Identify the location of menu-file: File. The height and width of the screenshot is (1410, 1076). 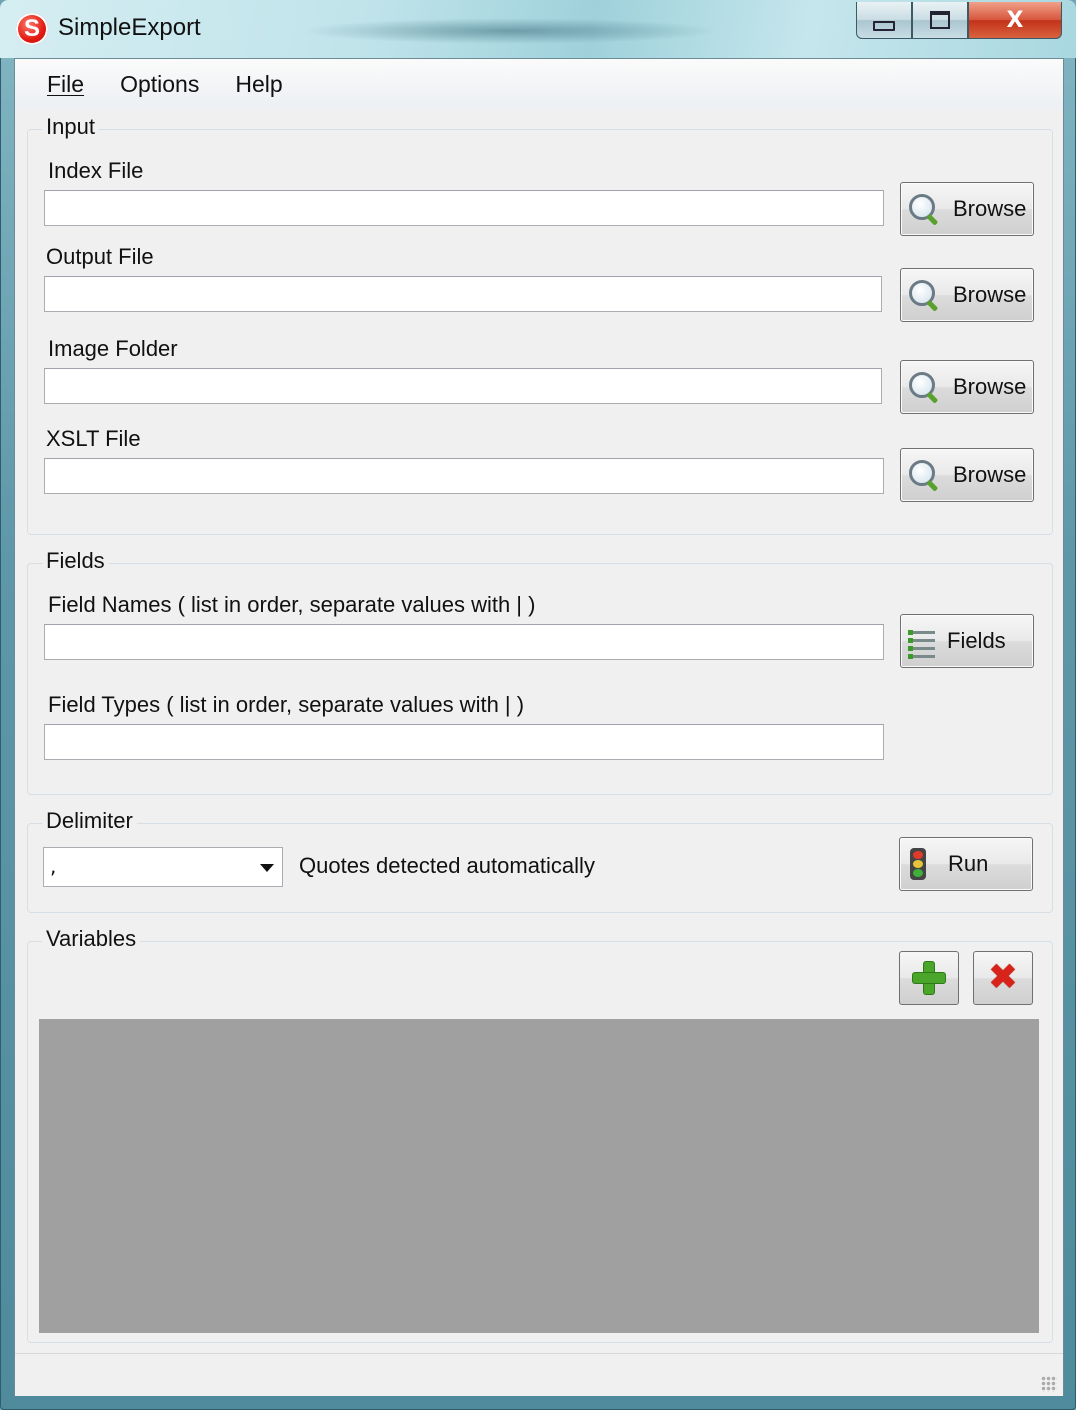
(65, 84).